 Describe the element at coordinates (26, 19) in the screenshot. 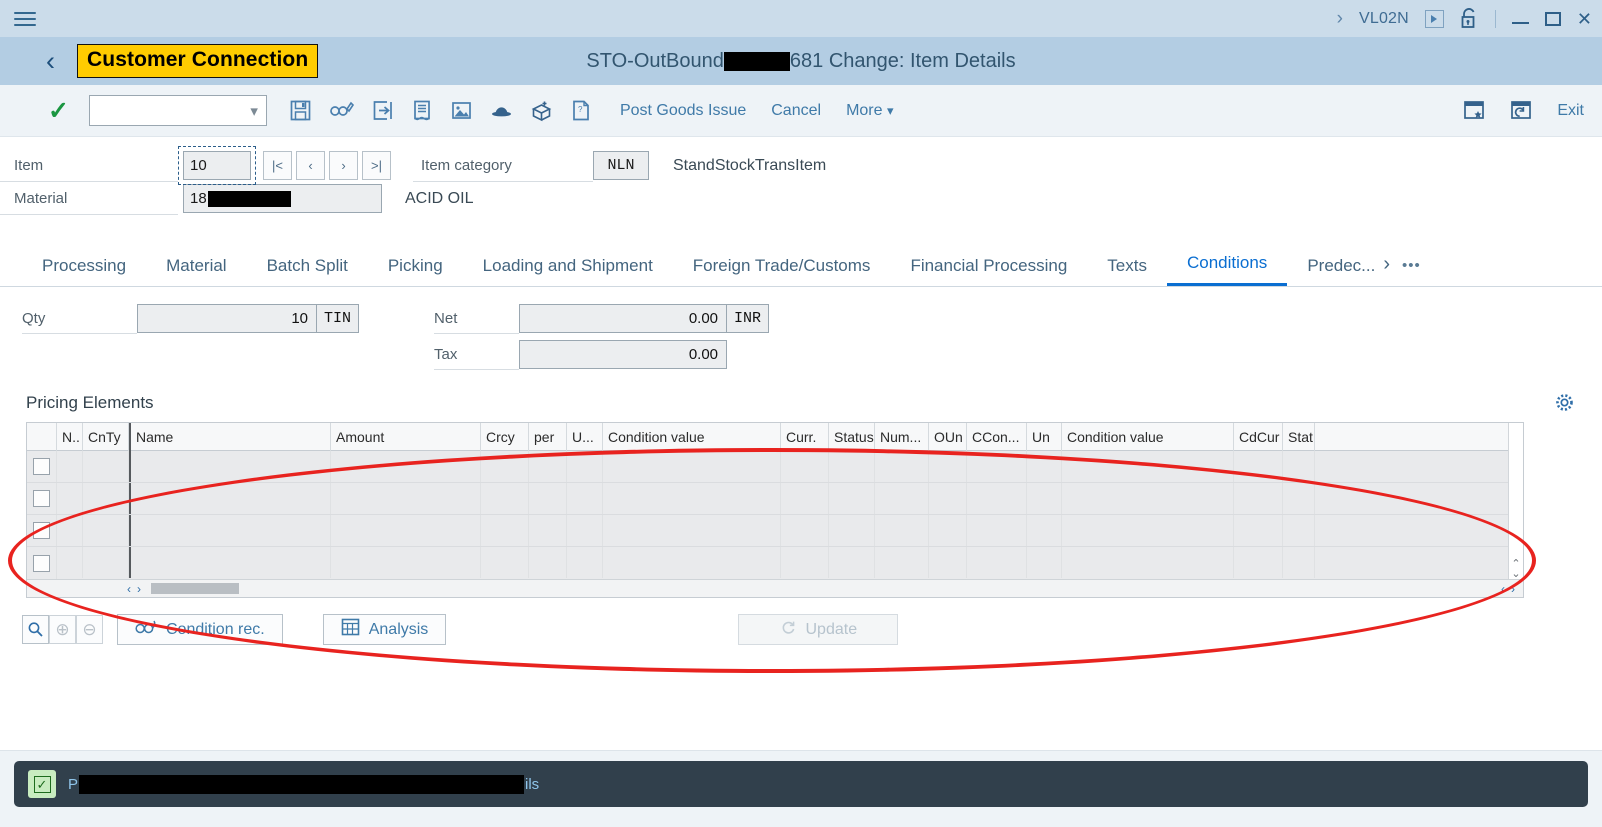

I see `hamburger-menu-icon` at that location.